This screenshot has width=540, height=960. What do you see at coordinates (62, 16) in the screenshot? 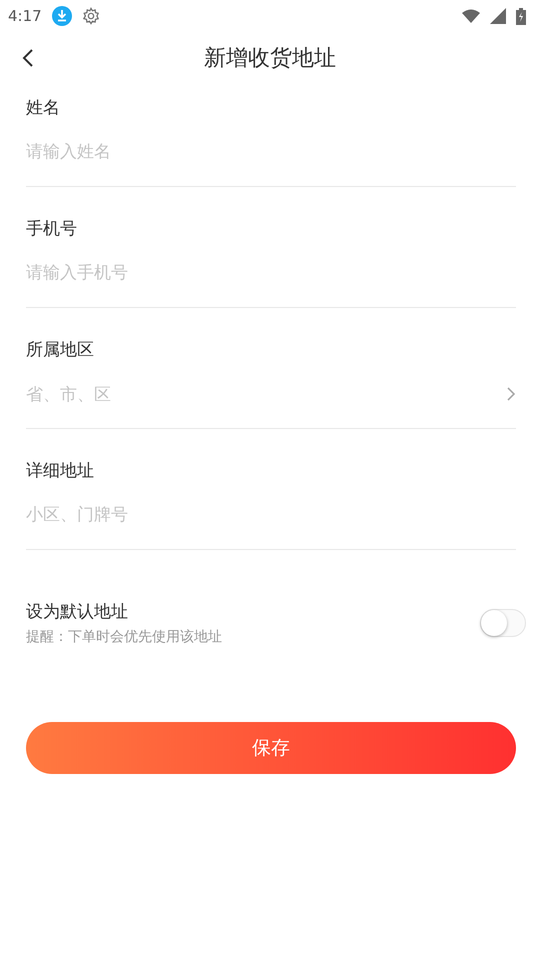
I see `download-icon` at bounding box center [62, 16].